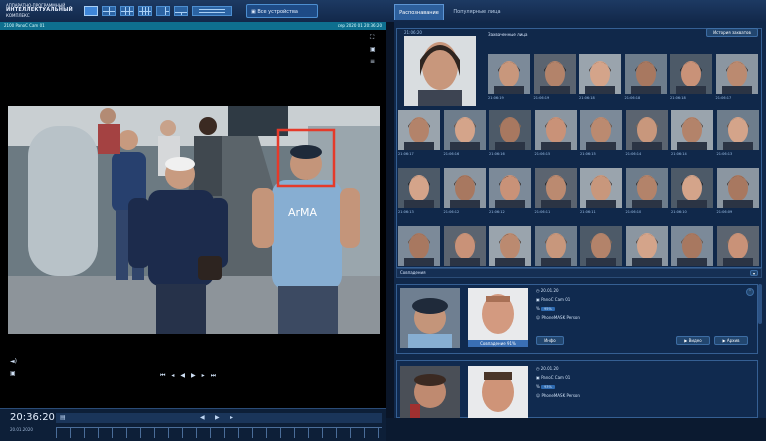 The width and height of the screenshot is (766, 441). I want to click on fullscreen-icon: ⛶, so click(372, 38).